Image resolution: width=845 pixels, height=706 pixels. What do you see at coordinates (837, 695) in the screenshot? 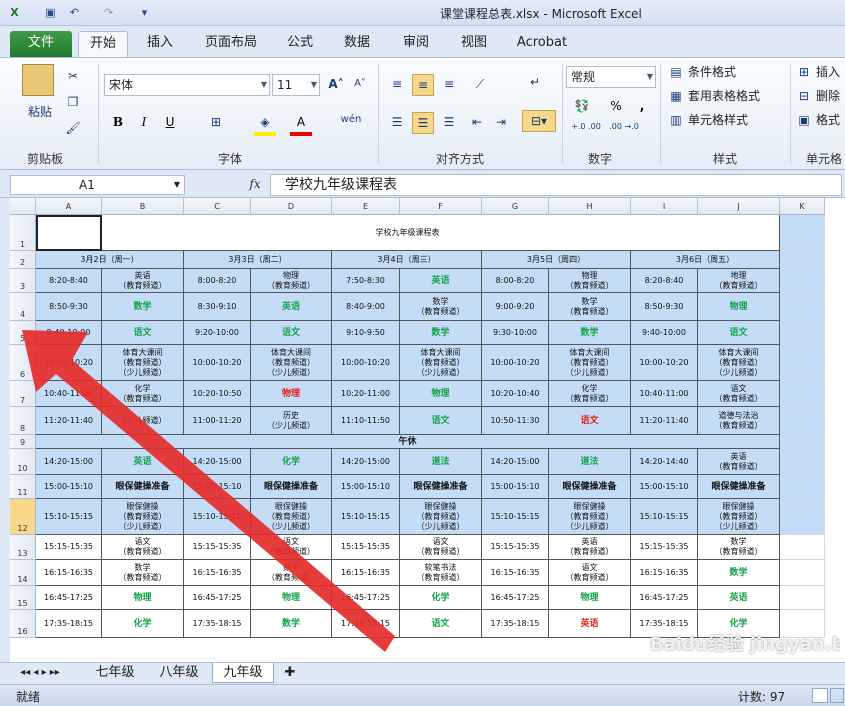
I see `page-layout-view-icon` at bounding box center [837, 695].